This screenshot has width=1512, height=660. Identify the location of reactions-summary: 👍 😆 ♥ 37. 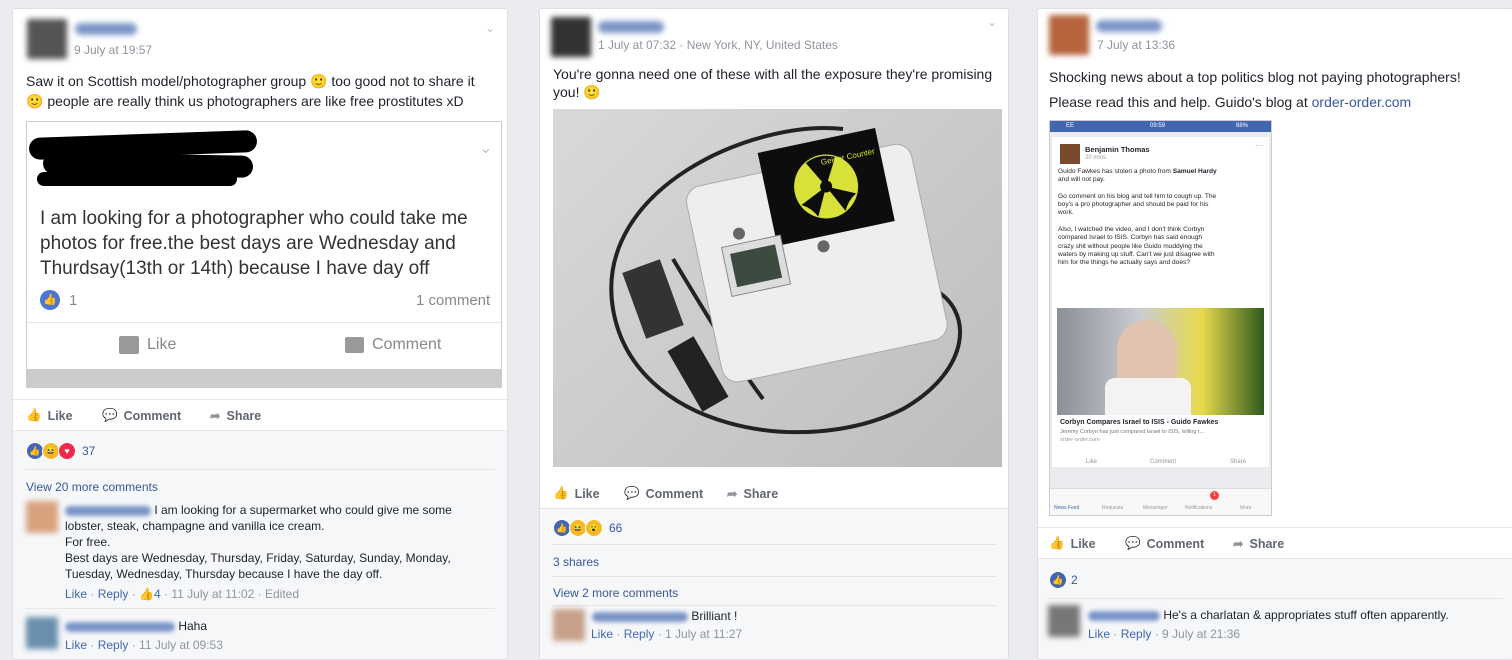
(60, 451).